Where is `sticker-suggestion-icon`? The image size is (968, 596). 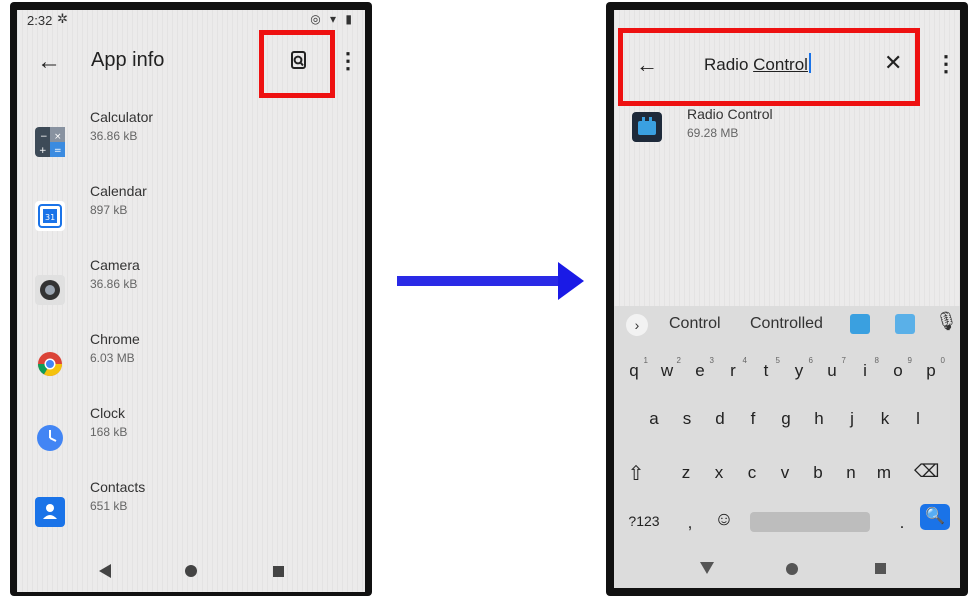
sticker-suggestion-icon is located at coordinates (905, 324).